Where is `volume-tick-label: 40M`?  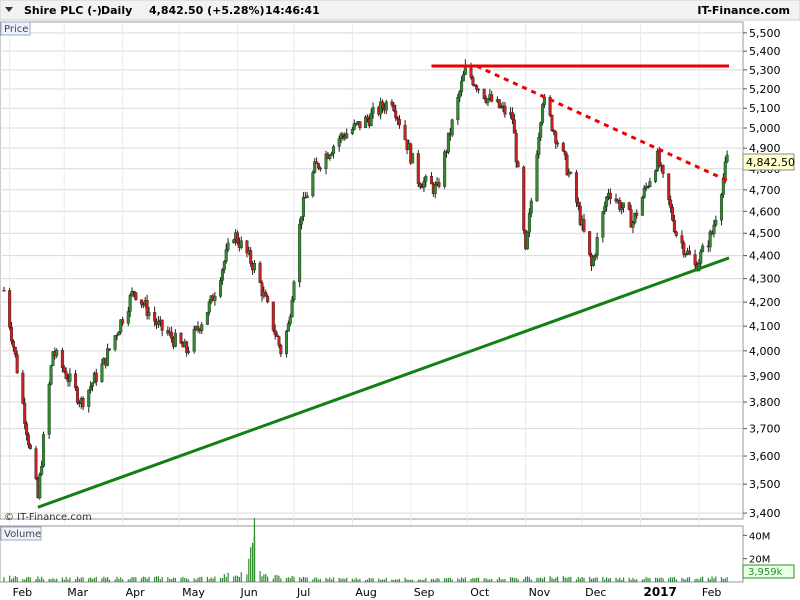 volume-tick-label: 40M is located at coordinates (759, 536).